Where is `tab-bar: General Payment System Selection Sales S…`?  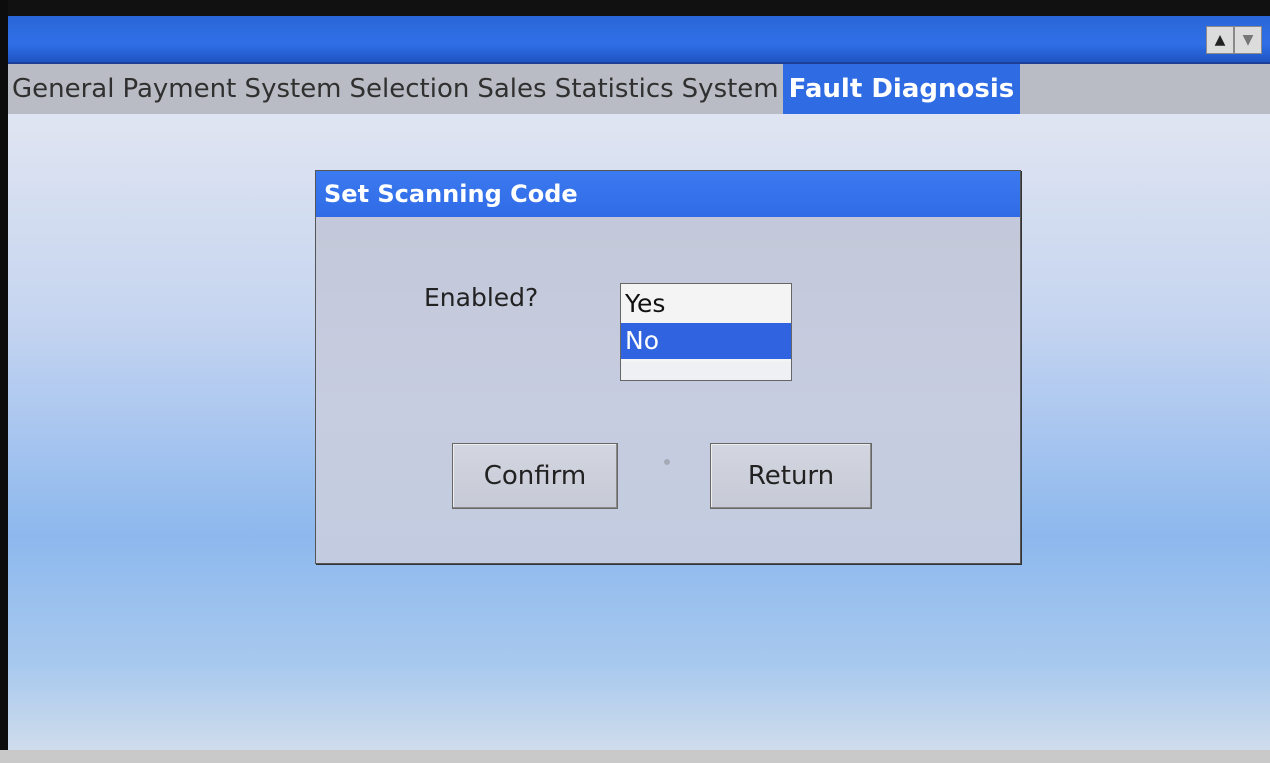 tab-bar: General Payment System Selection Sales S… is located at coordinates (639, 89).